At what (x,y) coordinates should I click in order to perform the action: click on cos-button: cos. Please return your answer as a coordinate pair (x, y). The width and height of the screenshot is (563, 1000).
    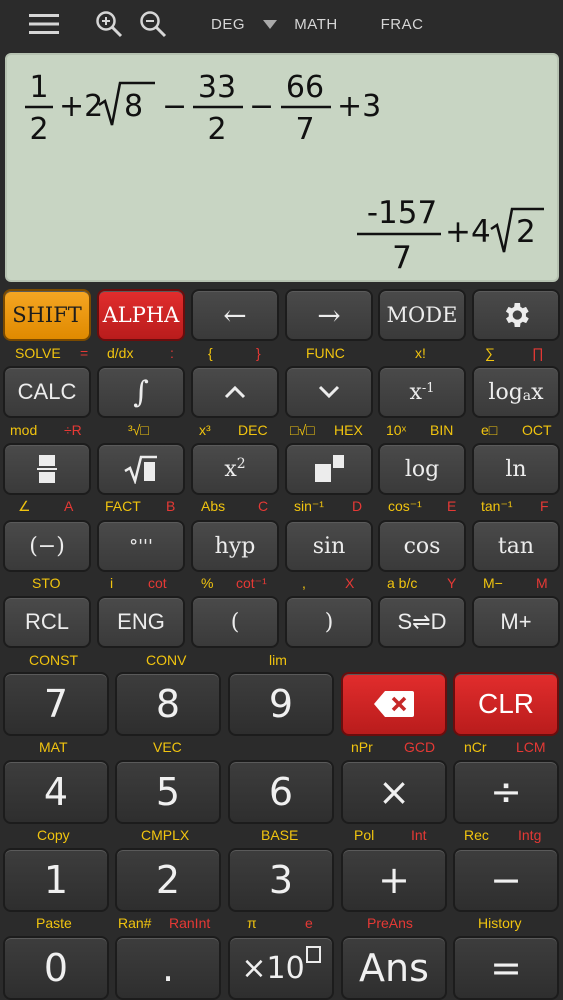
    Looking at the image, I should click on (422, 546).